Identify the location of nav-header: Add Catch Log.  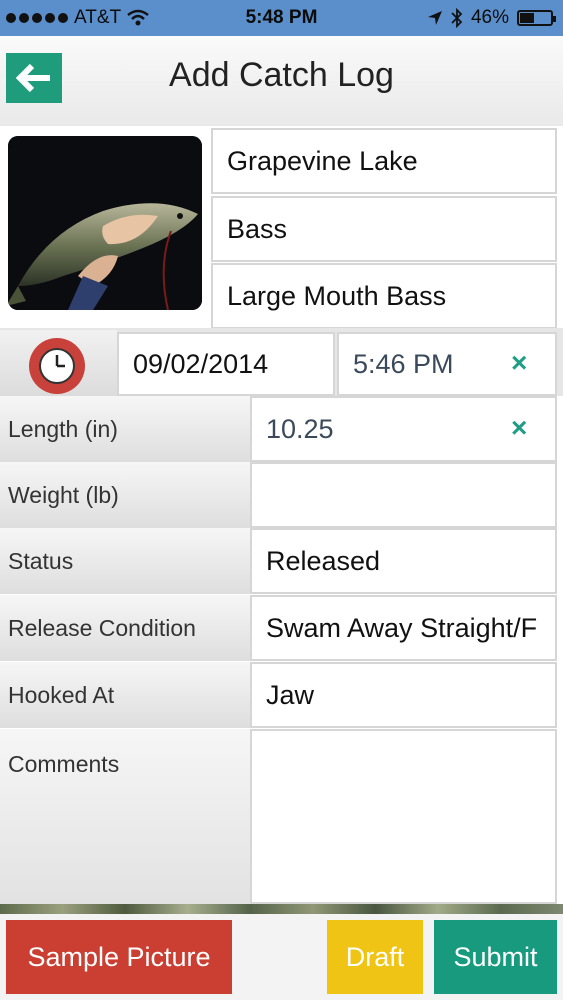
(281, 81).